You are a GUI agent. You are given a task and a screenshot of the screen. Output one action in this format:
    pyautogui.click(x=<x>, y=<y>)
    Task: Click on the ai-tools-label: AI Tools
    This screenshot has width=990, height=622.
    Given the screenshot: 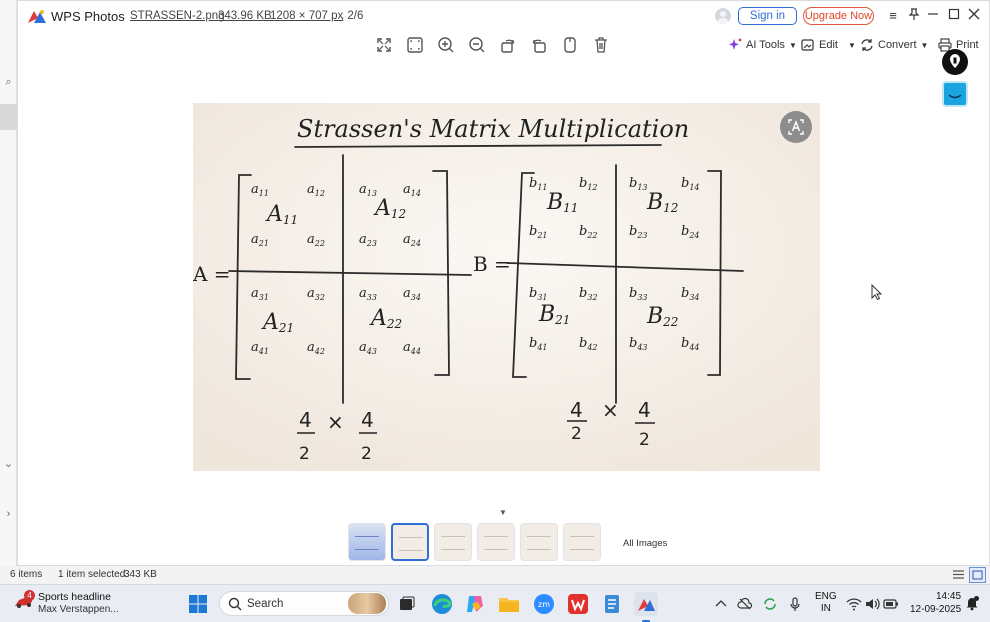 What is the action you would take?
    pyautogui.click(x=765, y=45)
    